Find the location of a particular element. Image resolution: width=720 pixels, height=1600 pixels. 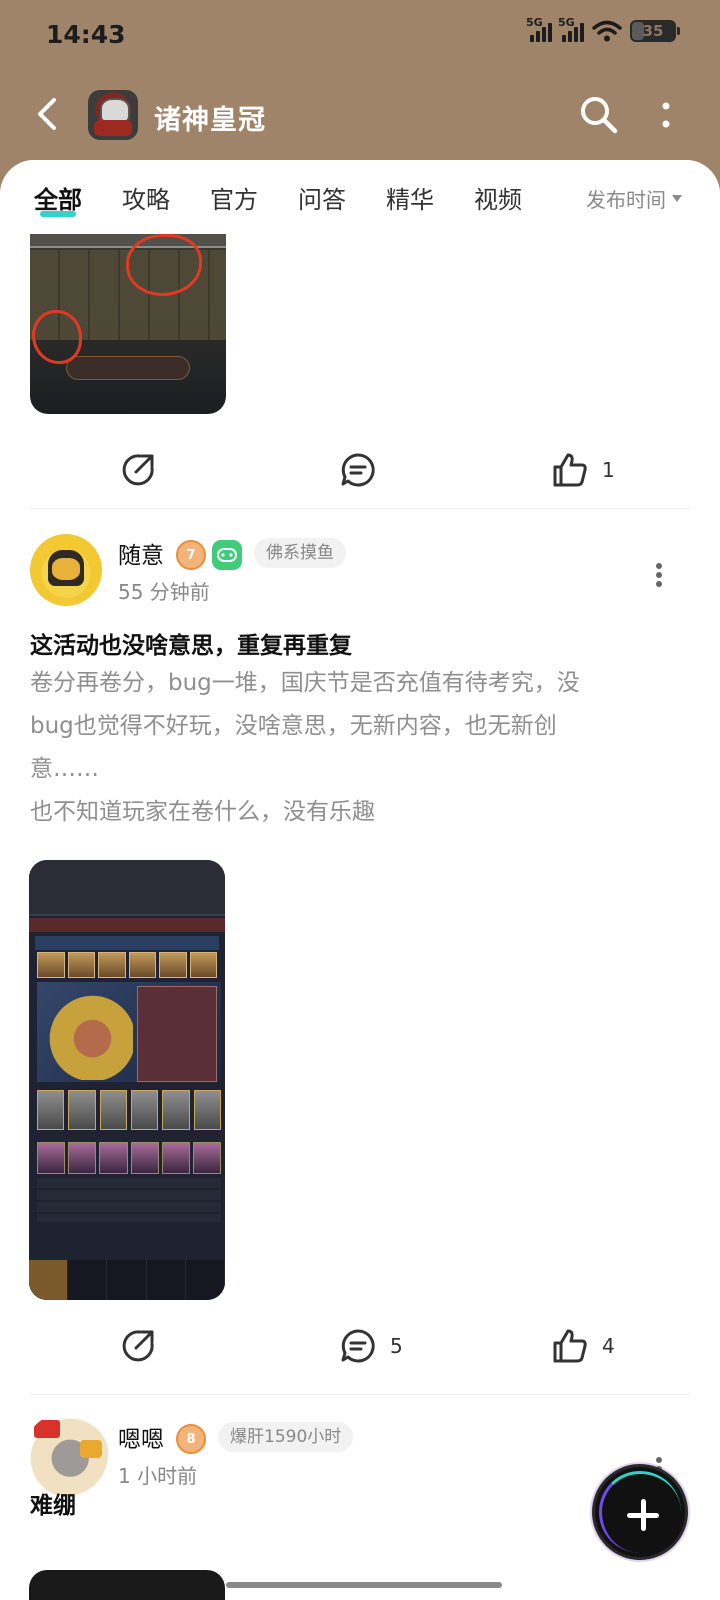

post-header: 随意 7 佛系摸鱼 55 分钟前 is located at coordinates (360, 574).